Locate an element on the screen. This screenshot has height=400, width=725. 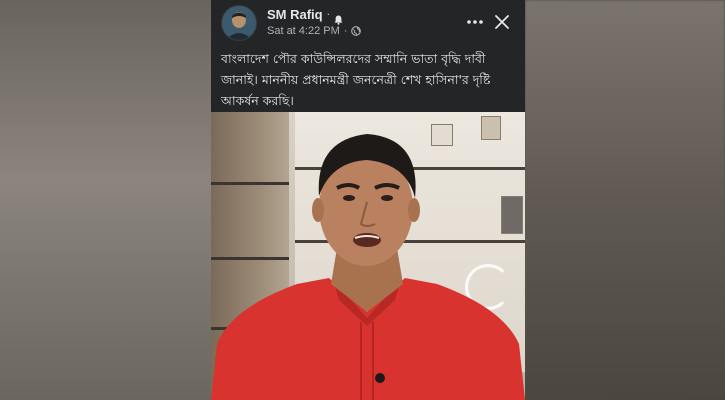
author-name: SM Rafiq is located at coordinates (295, 14).